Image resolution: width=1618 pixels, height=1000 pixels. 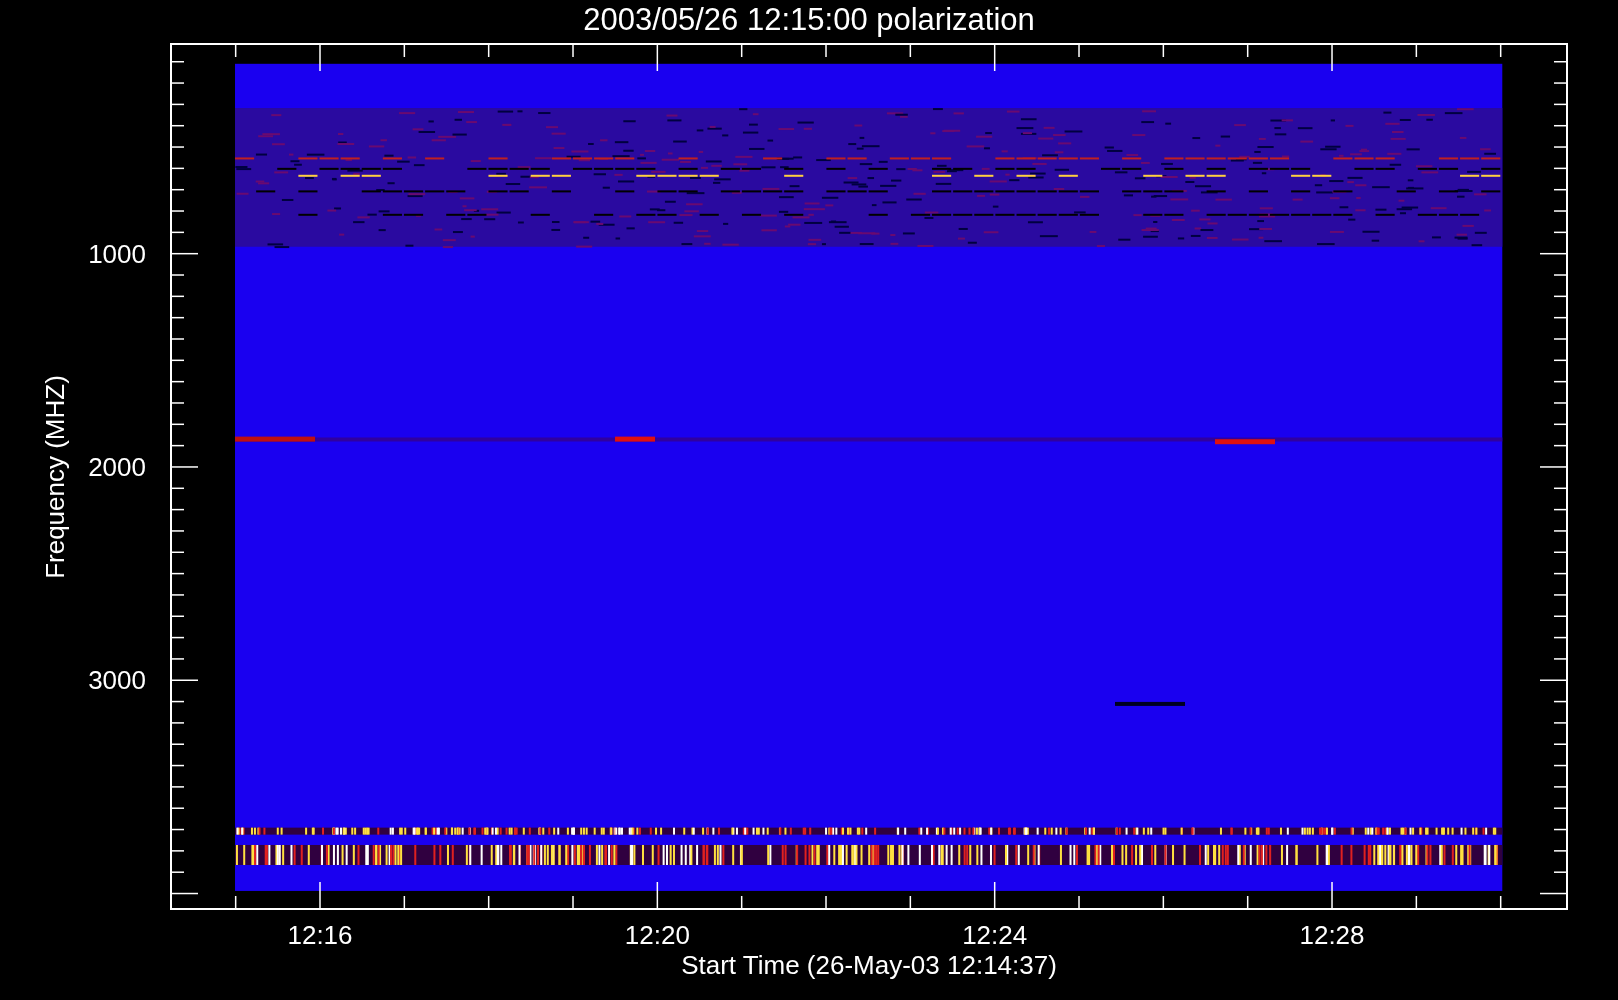 I want to click on x-axis-label: Start Time (26-May-03 12:14:37), so click(x=869, y=965).